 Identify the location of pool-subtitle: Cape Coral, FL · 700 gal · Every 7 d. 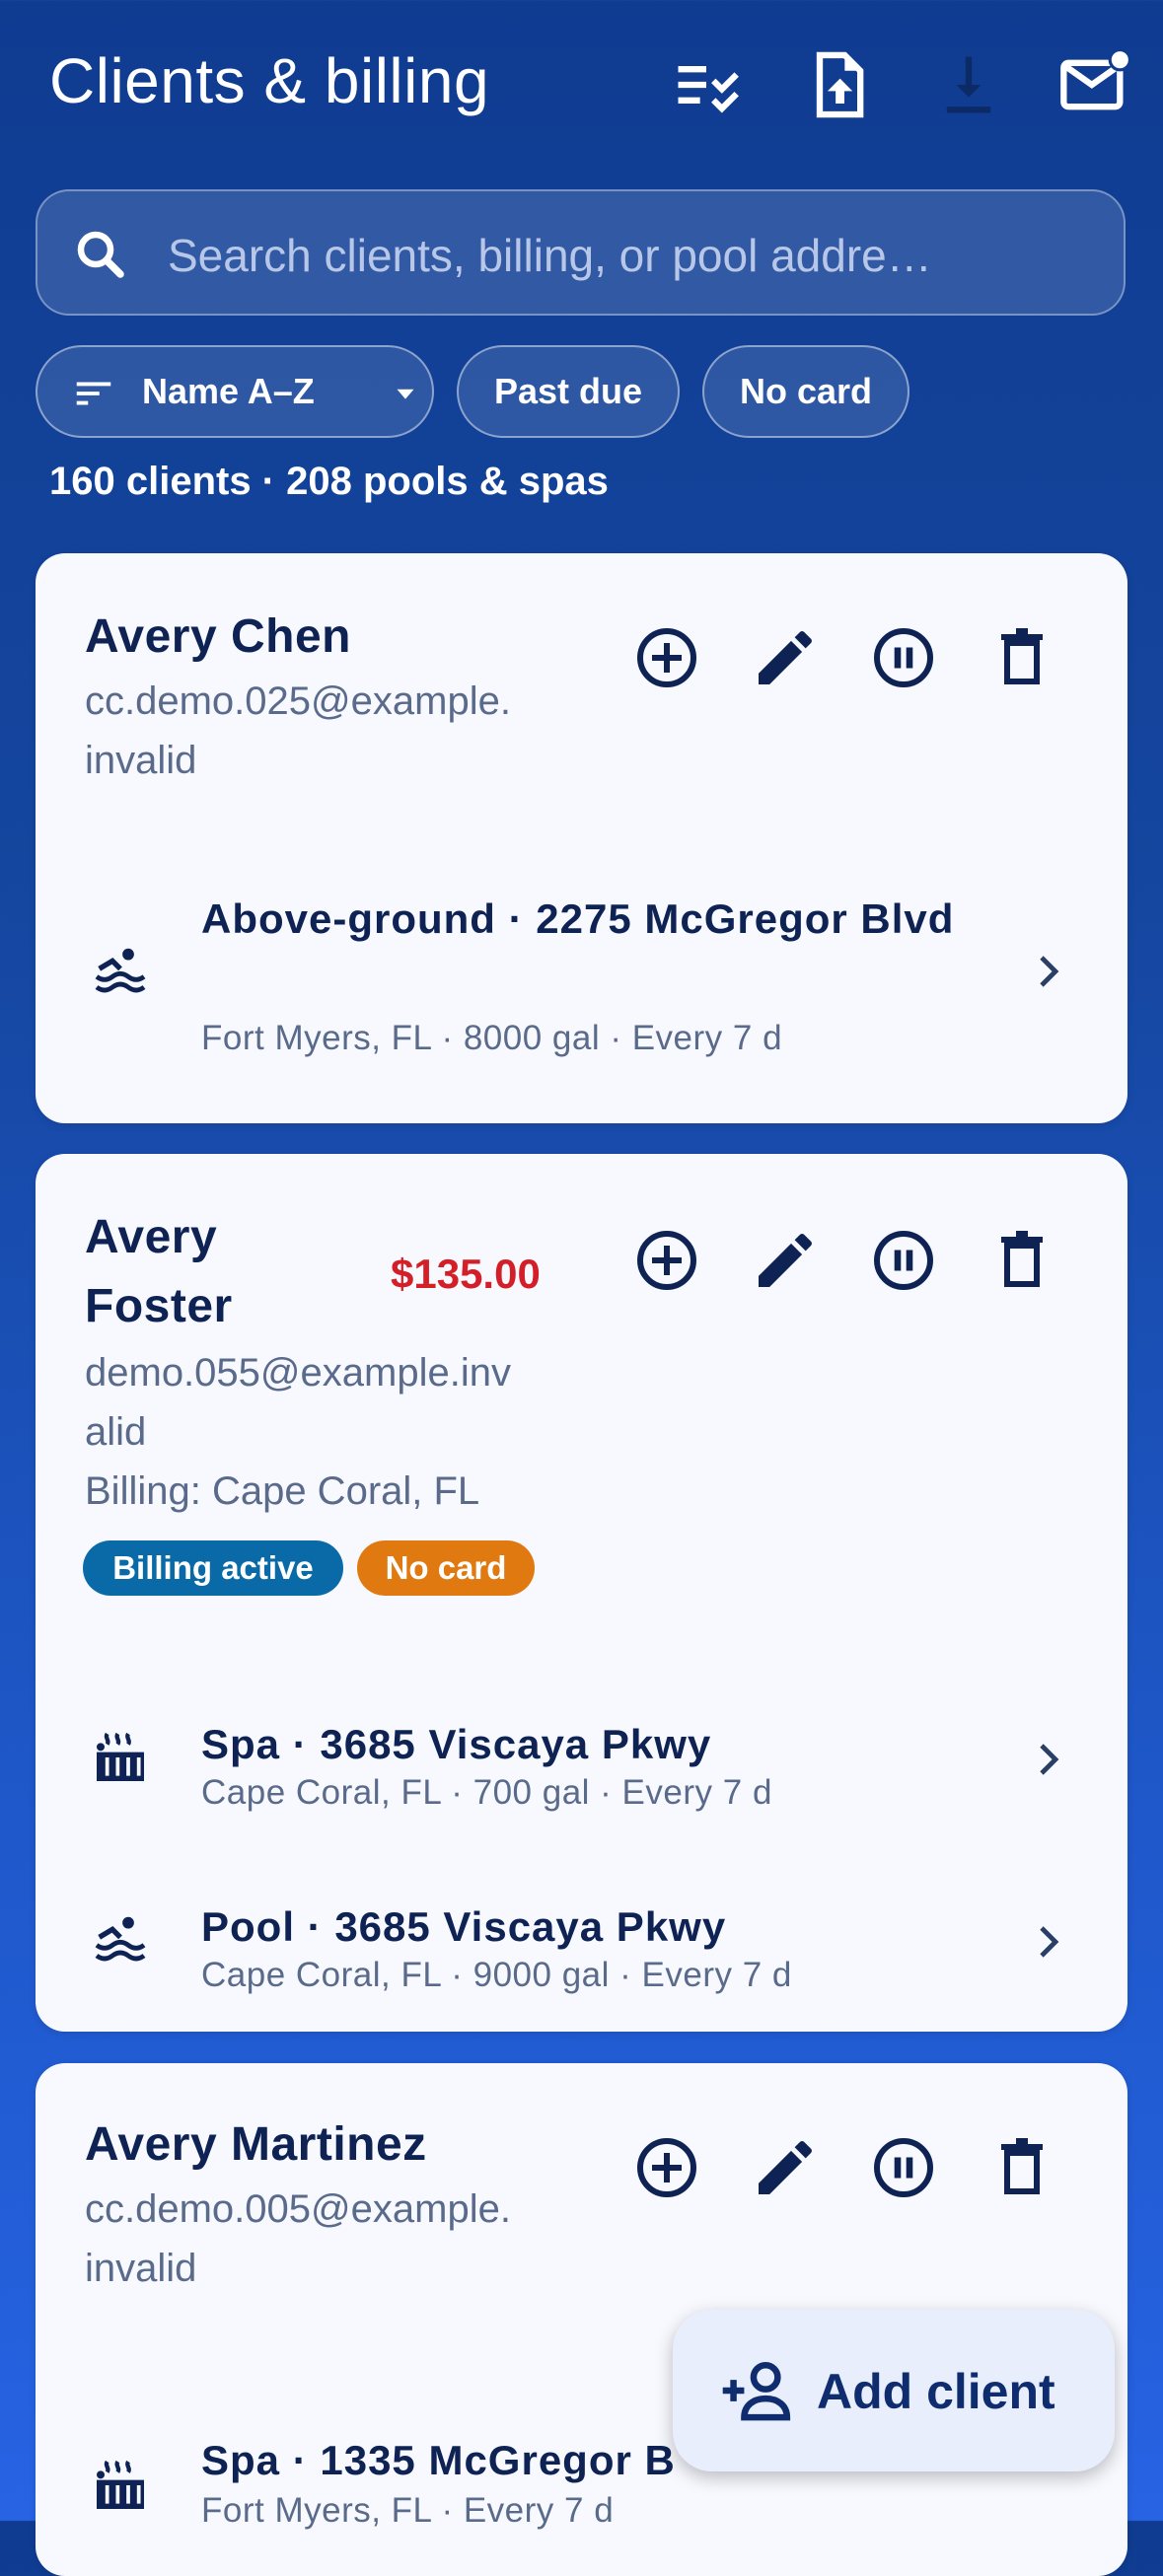
(486, 1792).